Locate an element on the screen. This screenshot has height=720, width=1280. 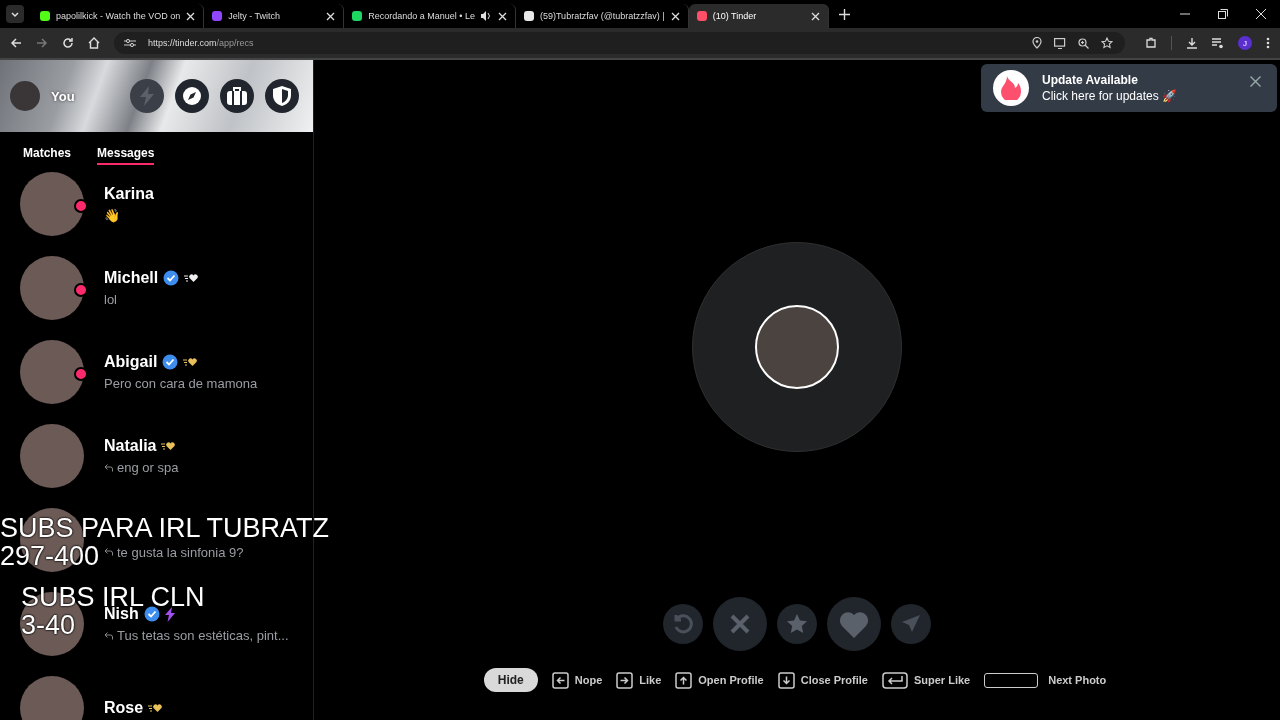
zoom-icon is located at coordinates (1083, 43).